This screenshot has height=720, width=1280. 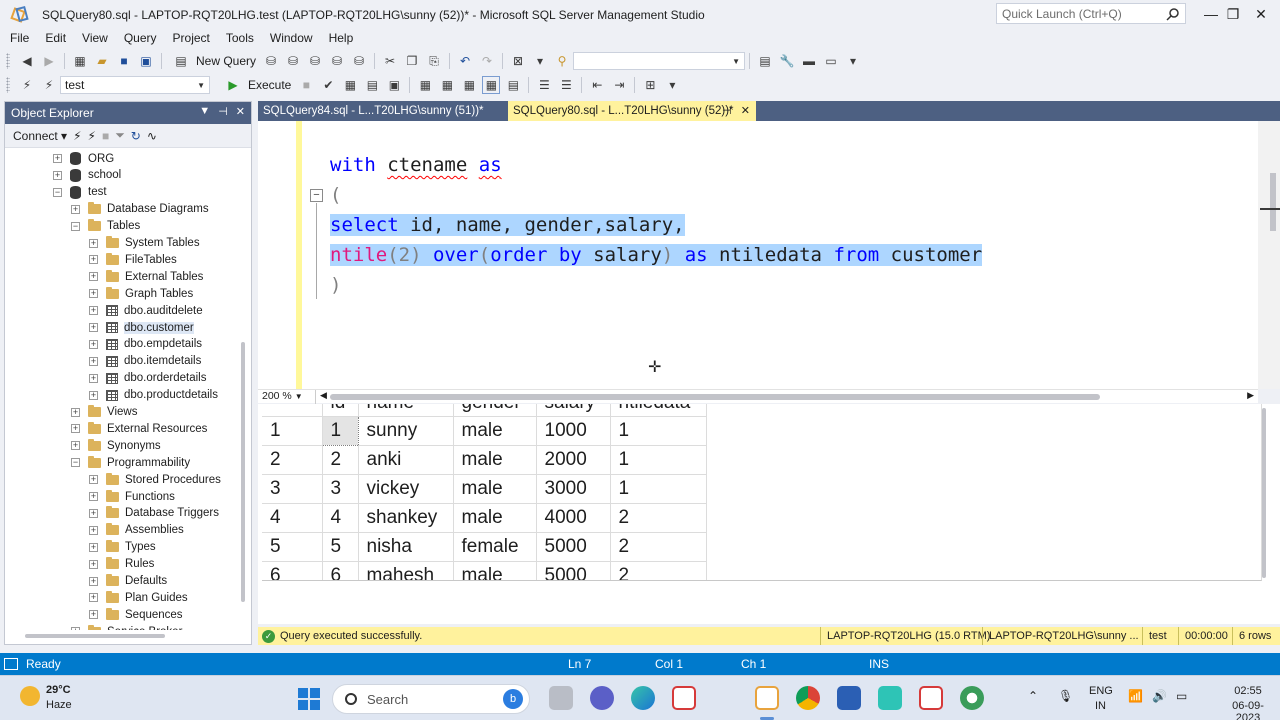 I want to click on row-number-cell: 6, so click(x=292, y=570).